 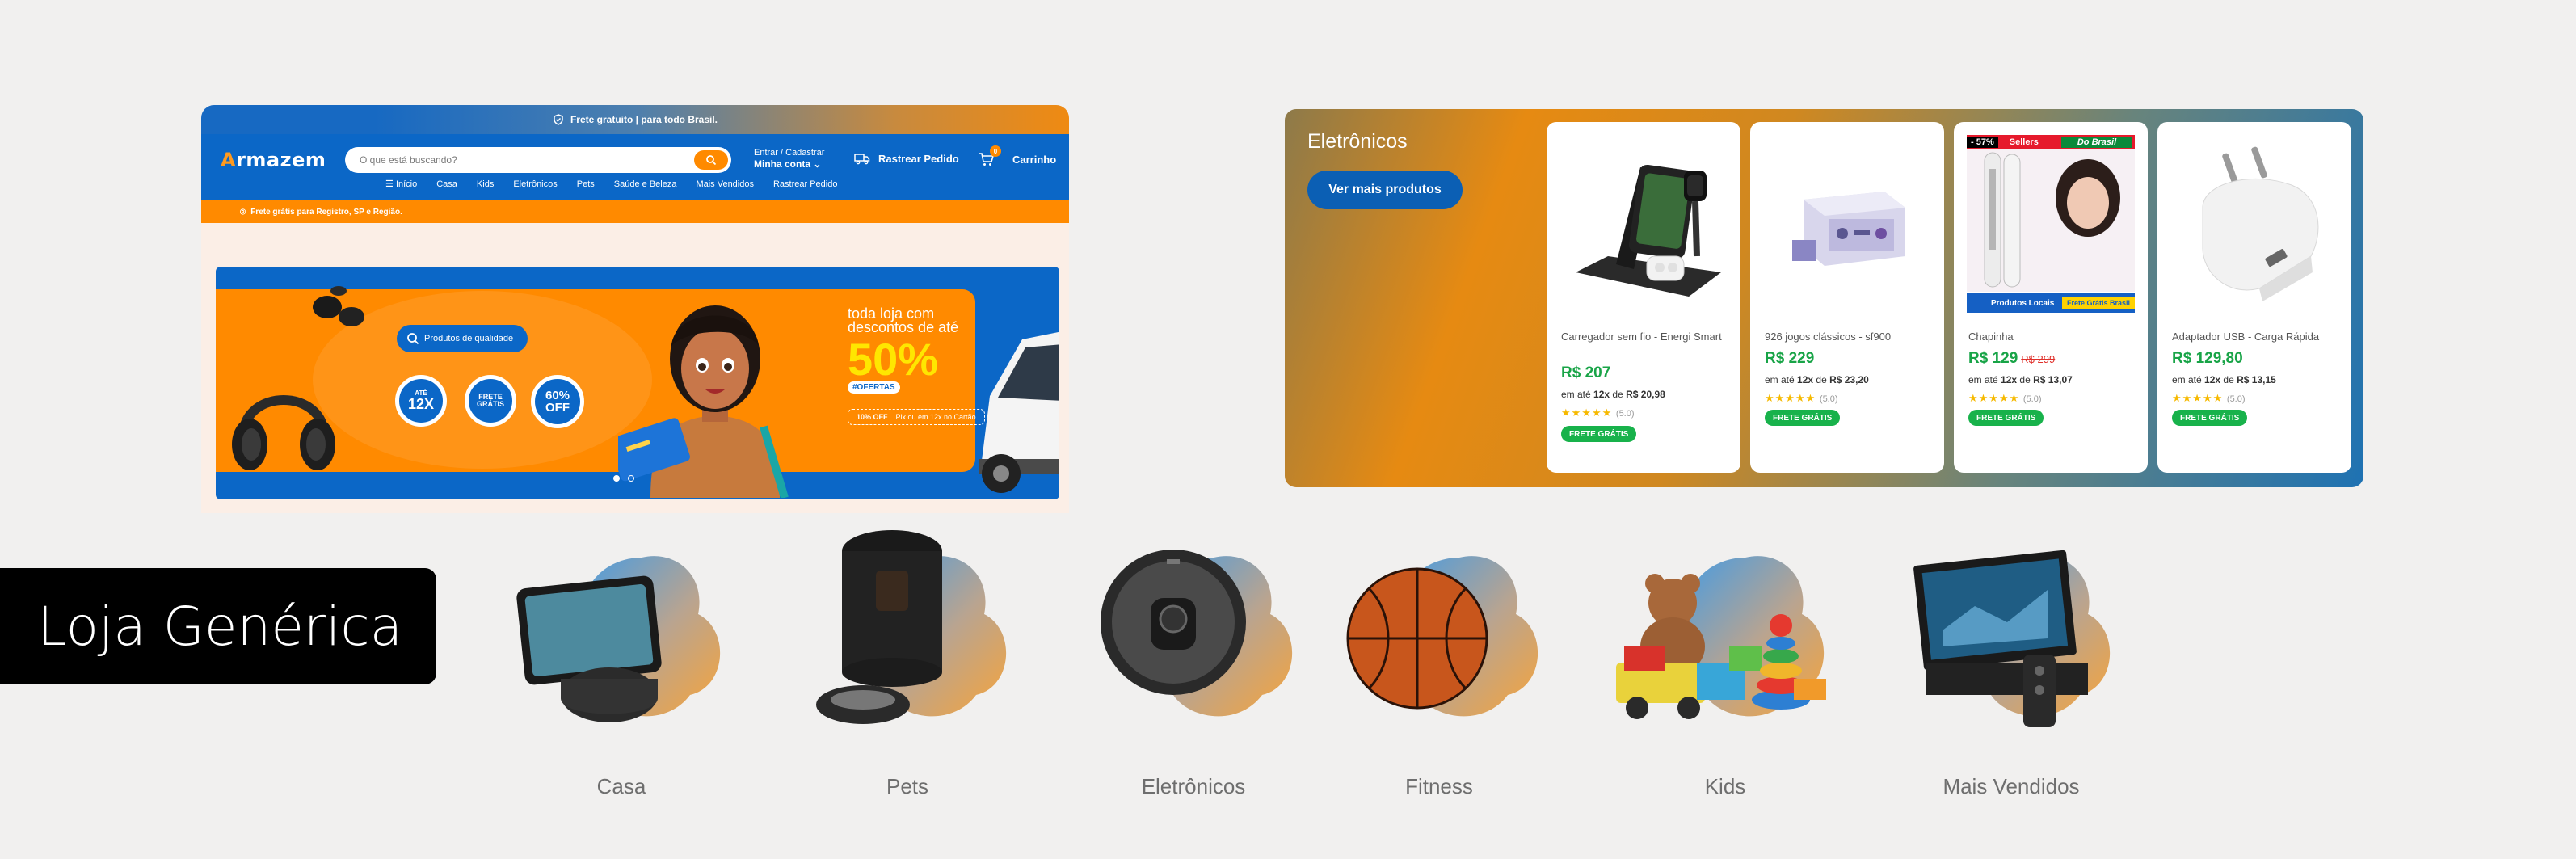 What do you see at coordinates (586, 184) in the screenshot?
I see `nav-item-pets: Pets` at bounding box center [586, 184].